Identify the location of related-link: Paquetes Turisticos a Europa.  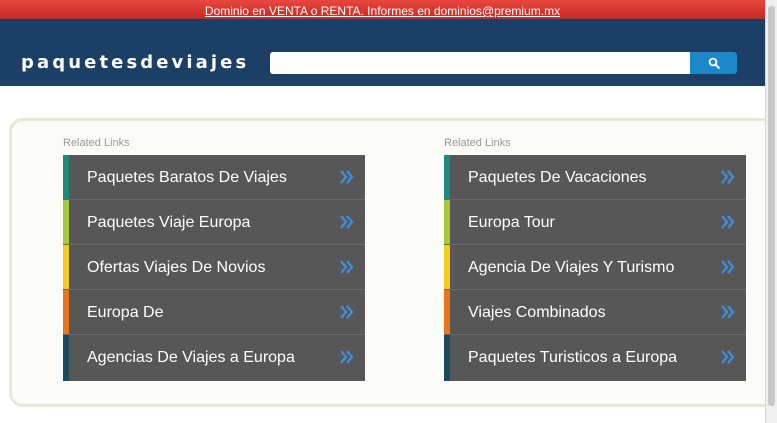
(595, 358).